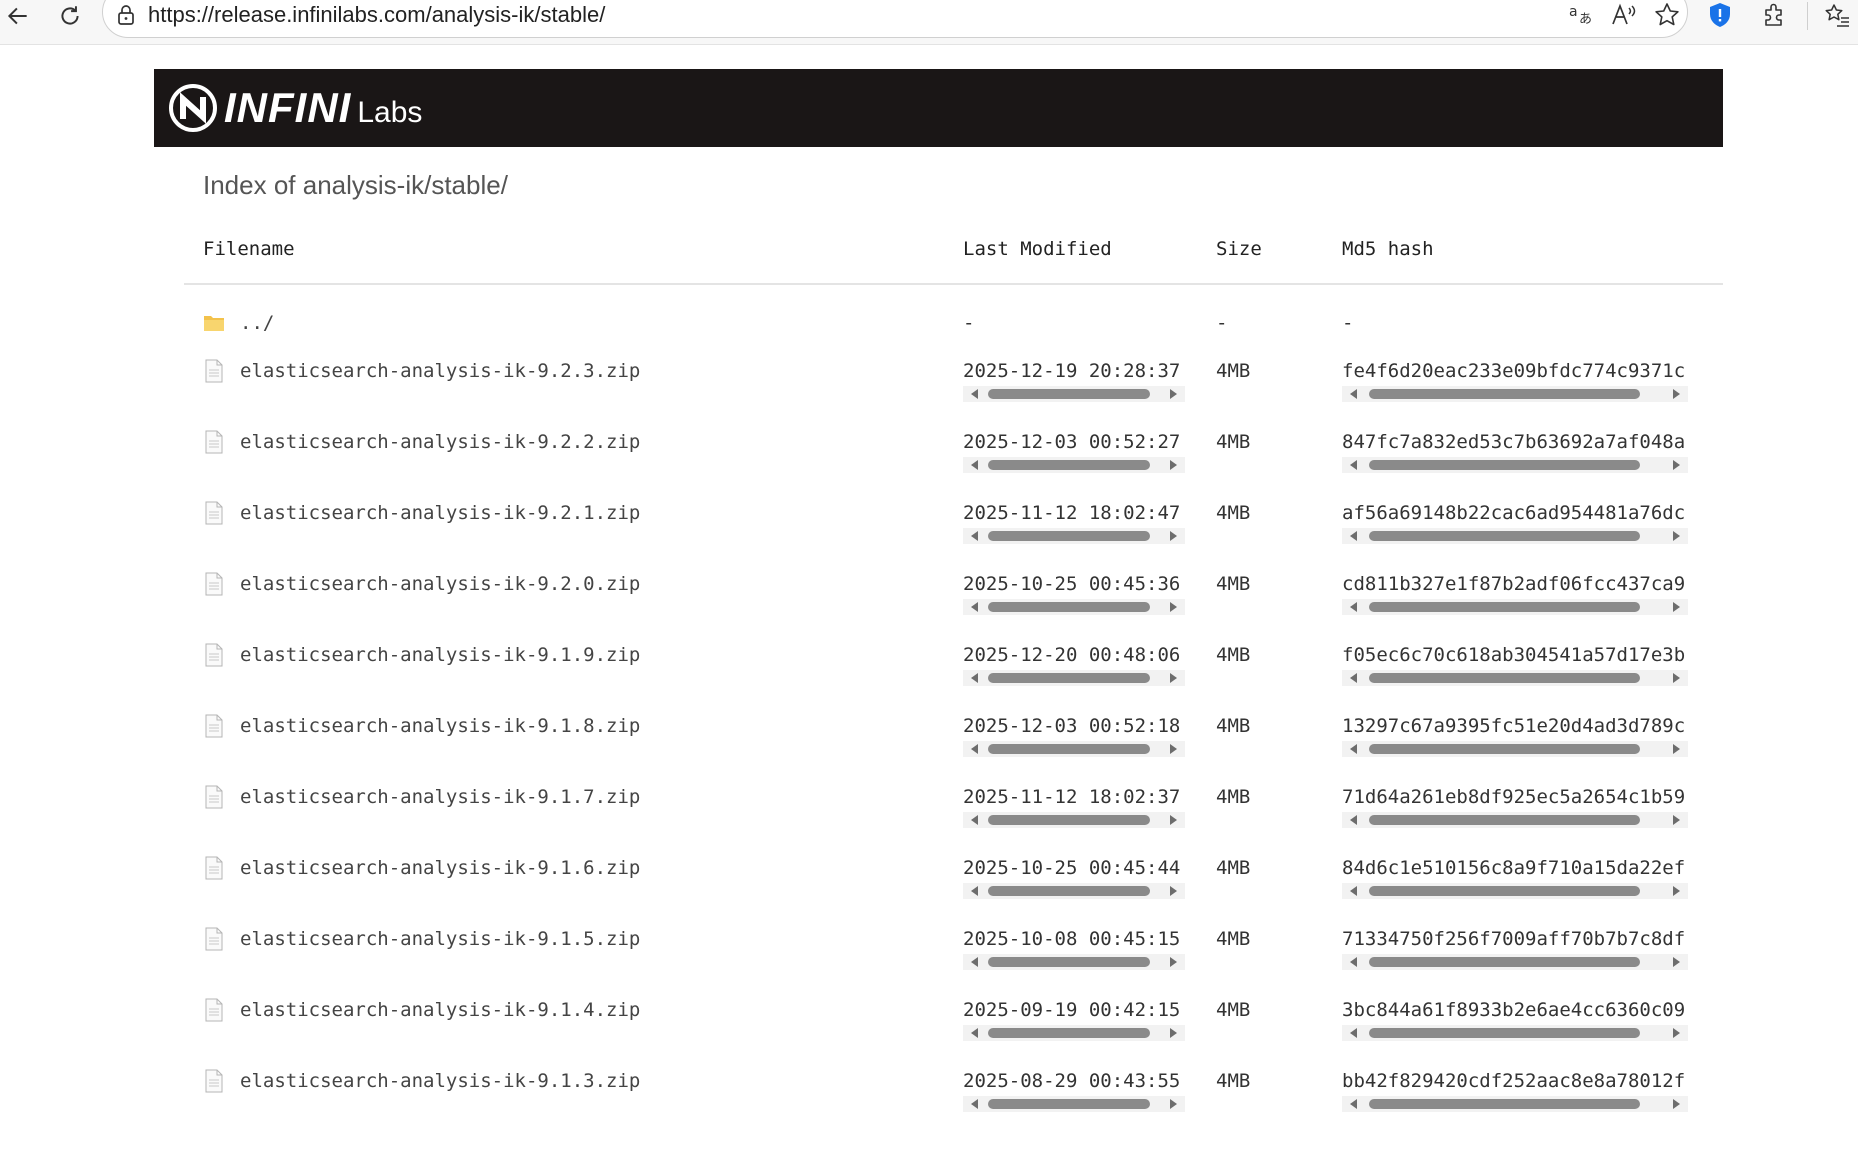 The image size is (1858, 1151). I want to click on lock-icon, so click(126, 15).